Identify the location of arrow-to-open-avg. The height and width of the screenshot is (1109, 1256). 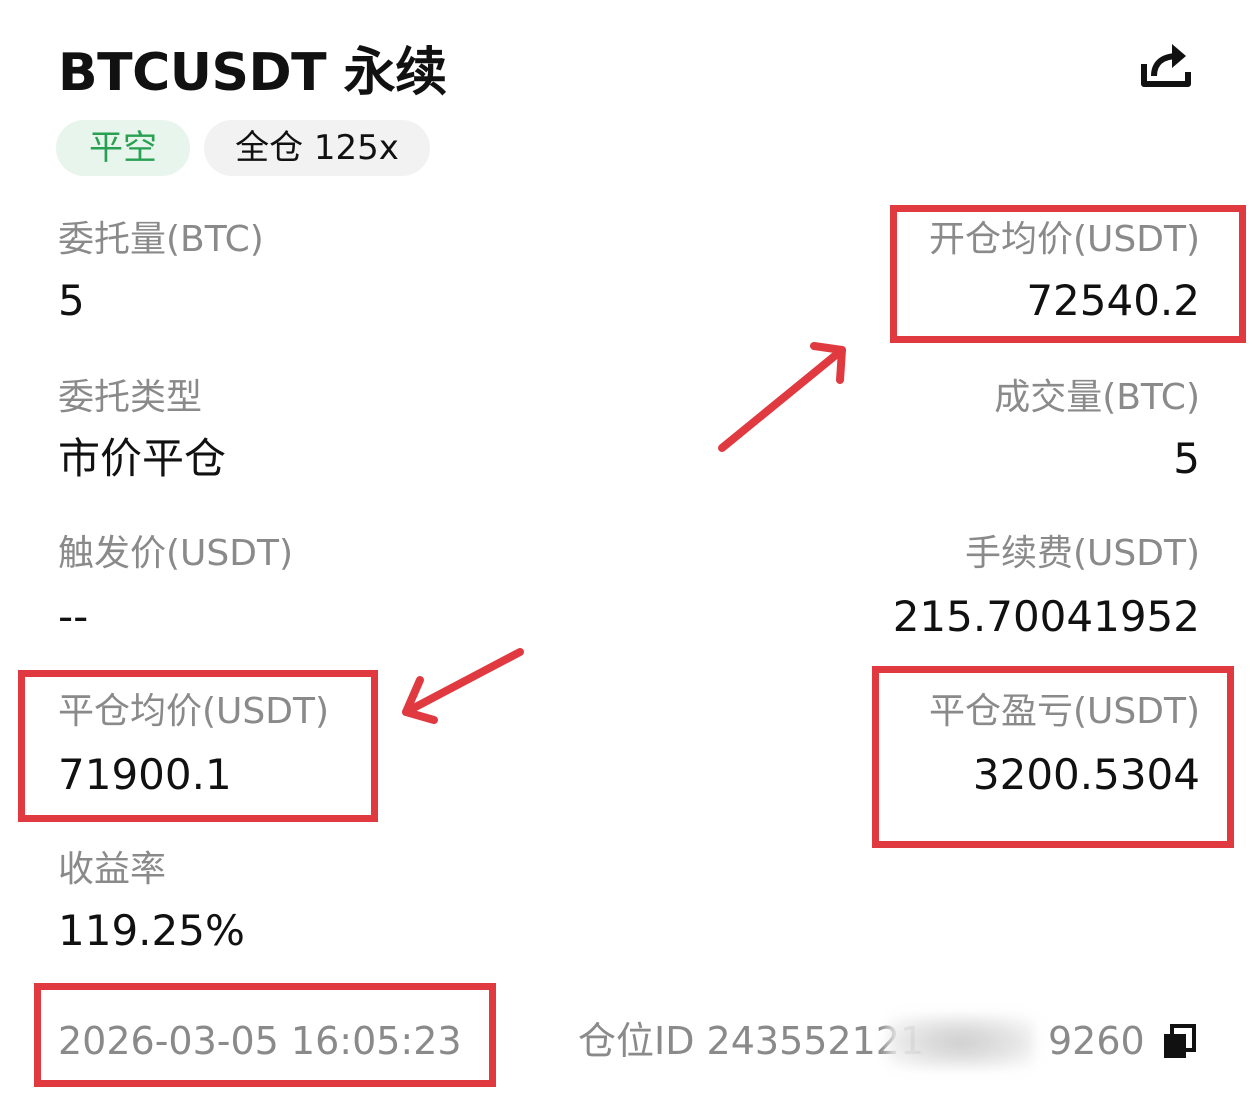
(782, 397).